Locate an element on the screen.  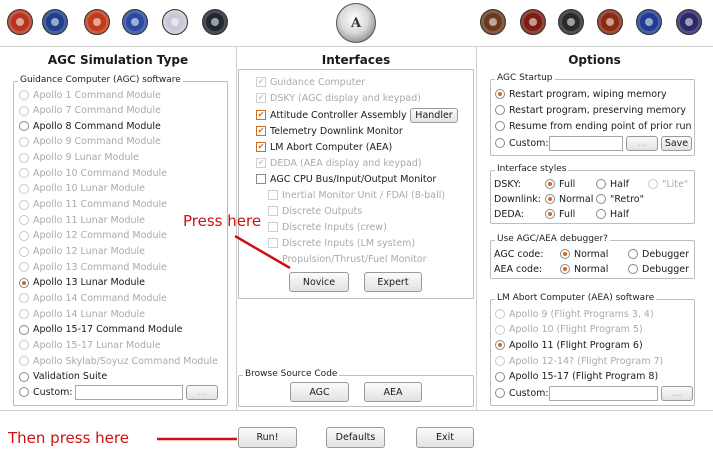
then-press-here-annotation: Then press here is located at coordinates (68, 438).